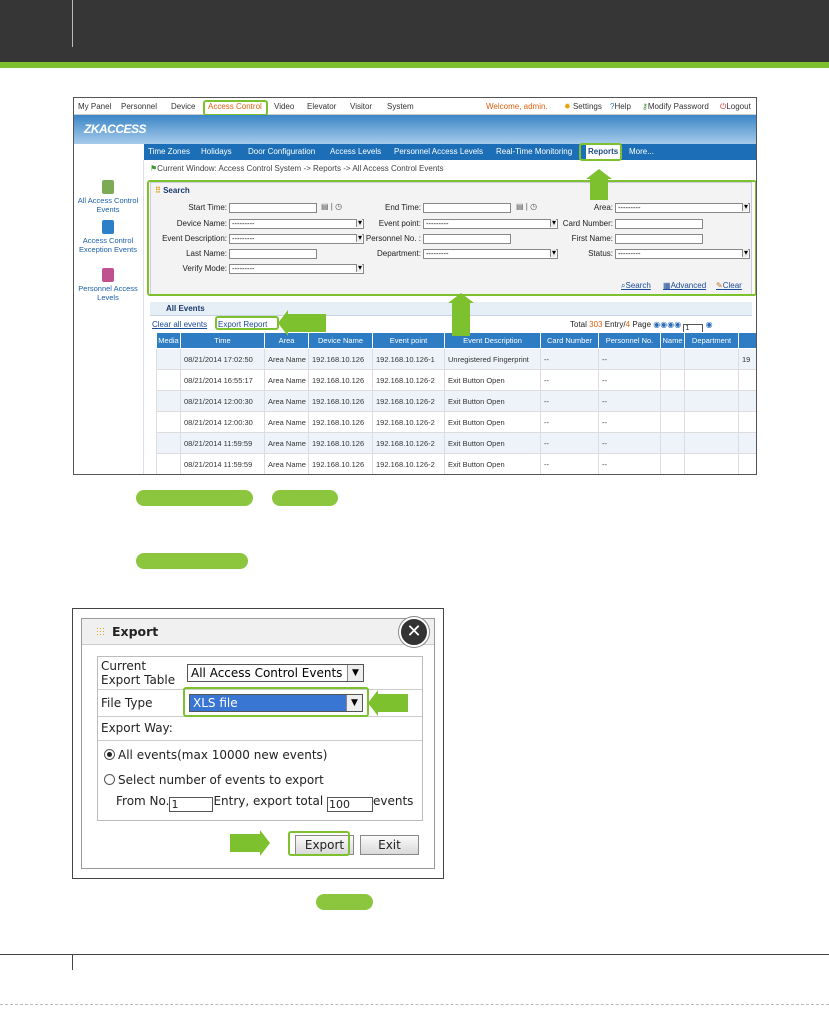 This screenshot has width=829, height=1009. Describe the element at coordinates (414, 954) in the screenshot. I see `footer-line` at that location.